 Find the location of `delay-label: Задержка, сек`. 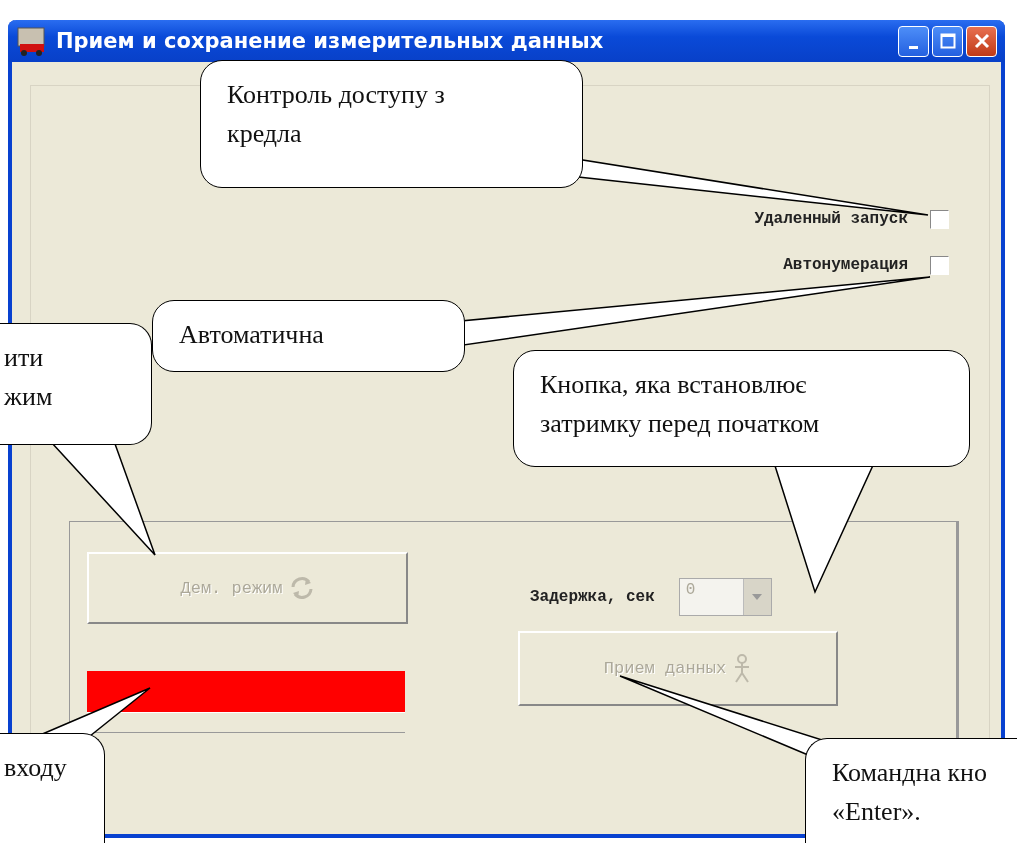

delay-label: Задержка, сек is located at coordinates (592, 597).